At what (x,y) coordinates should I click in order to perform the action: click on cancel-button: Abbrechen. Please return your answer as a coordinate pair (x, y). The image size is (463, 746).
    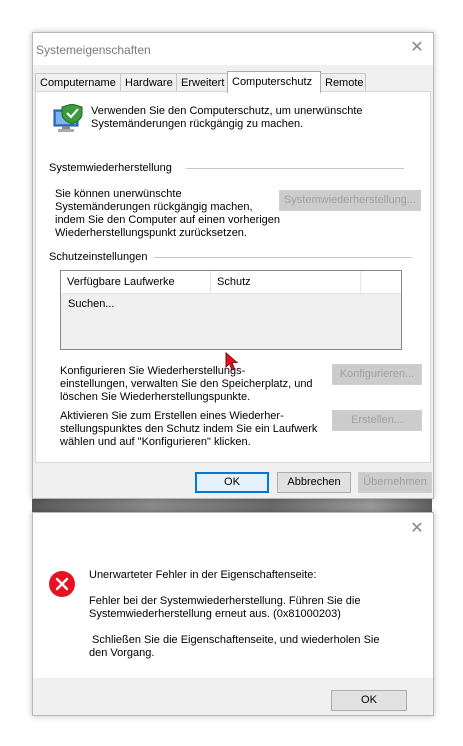
    Looking at the image, I should click on (314, 482).